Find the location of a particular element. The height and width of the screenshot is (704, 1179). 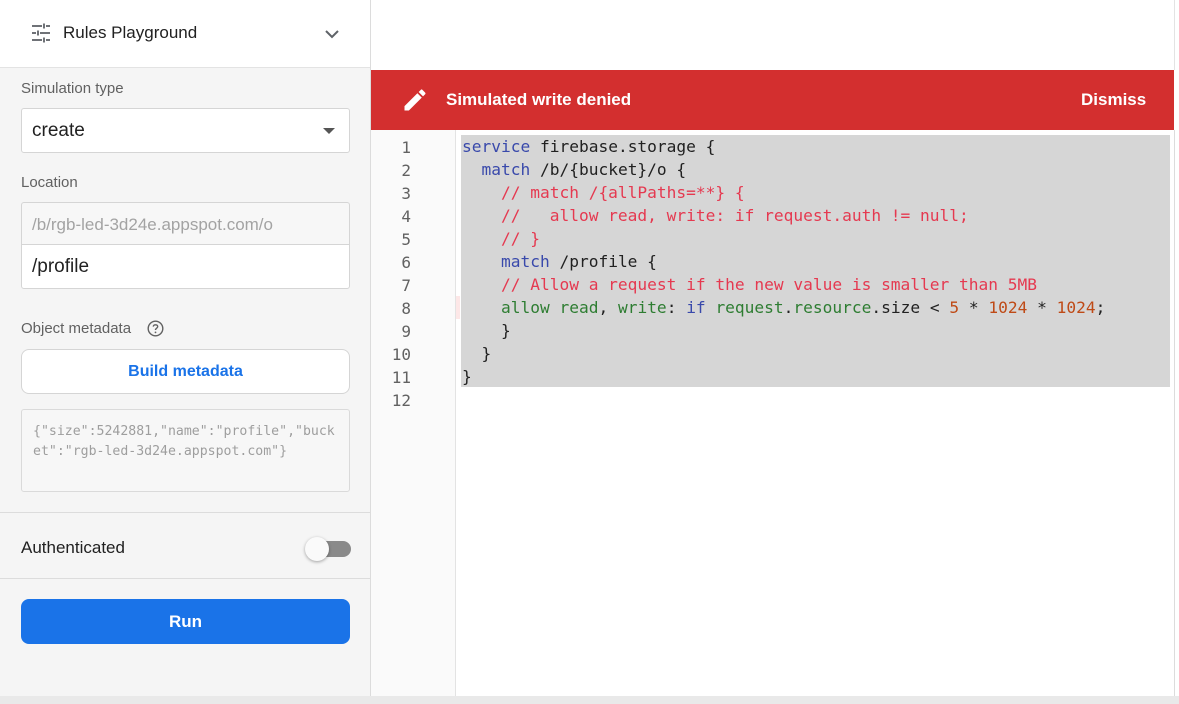

build-metadata-button: Build metadata is located at coordinates (185, 371).